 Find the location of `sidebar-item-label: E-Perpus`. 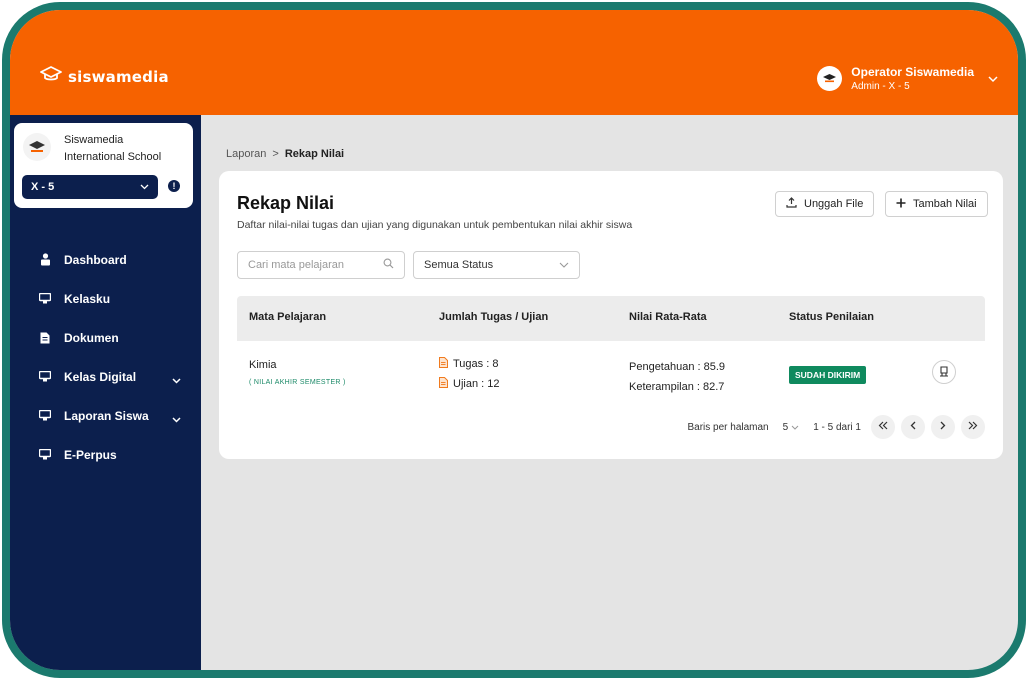

sidebar-item-label: E-Perpus is located at coordinates (90, 454).